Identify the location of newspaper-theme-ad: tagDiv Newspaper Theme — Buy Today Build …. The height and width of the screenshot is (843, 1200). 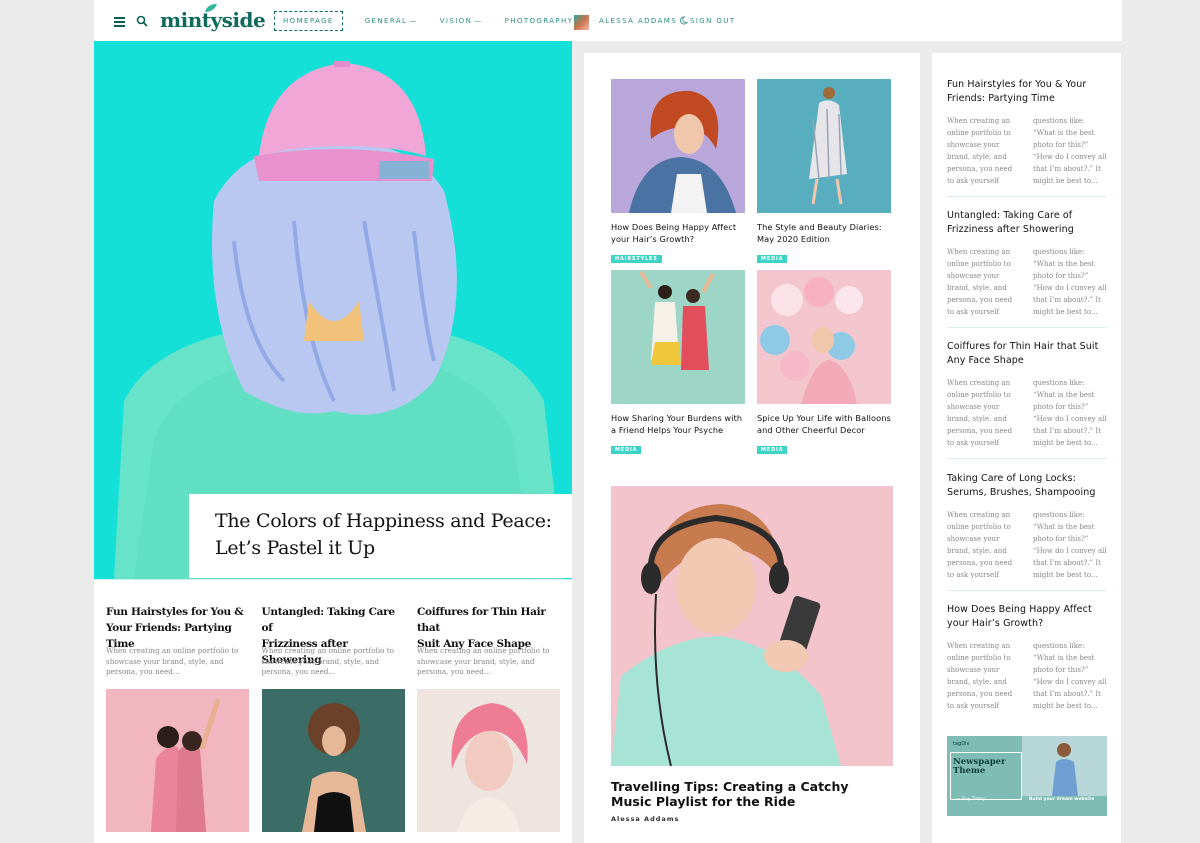
(1027, 776).